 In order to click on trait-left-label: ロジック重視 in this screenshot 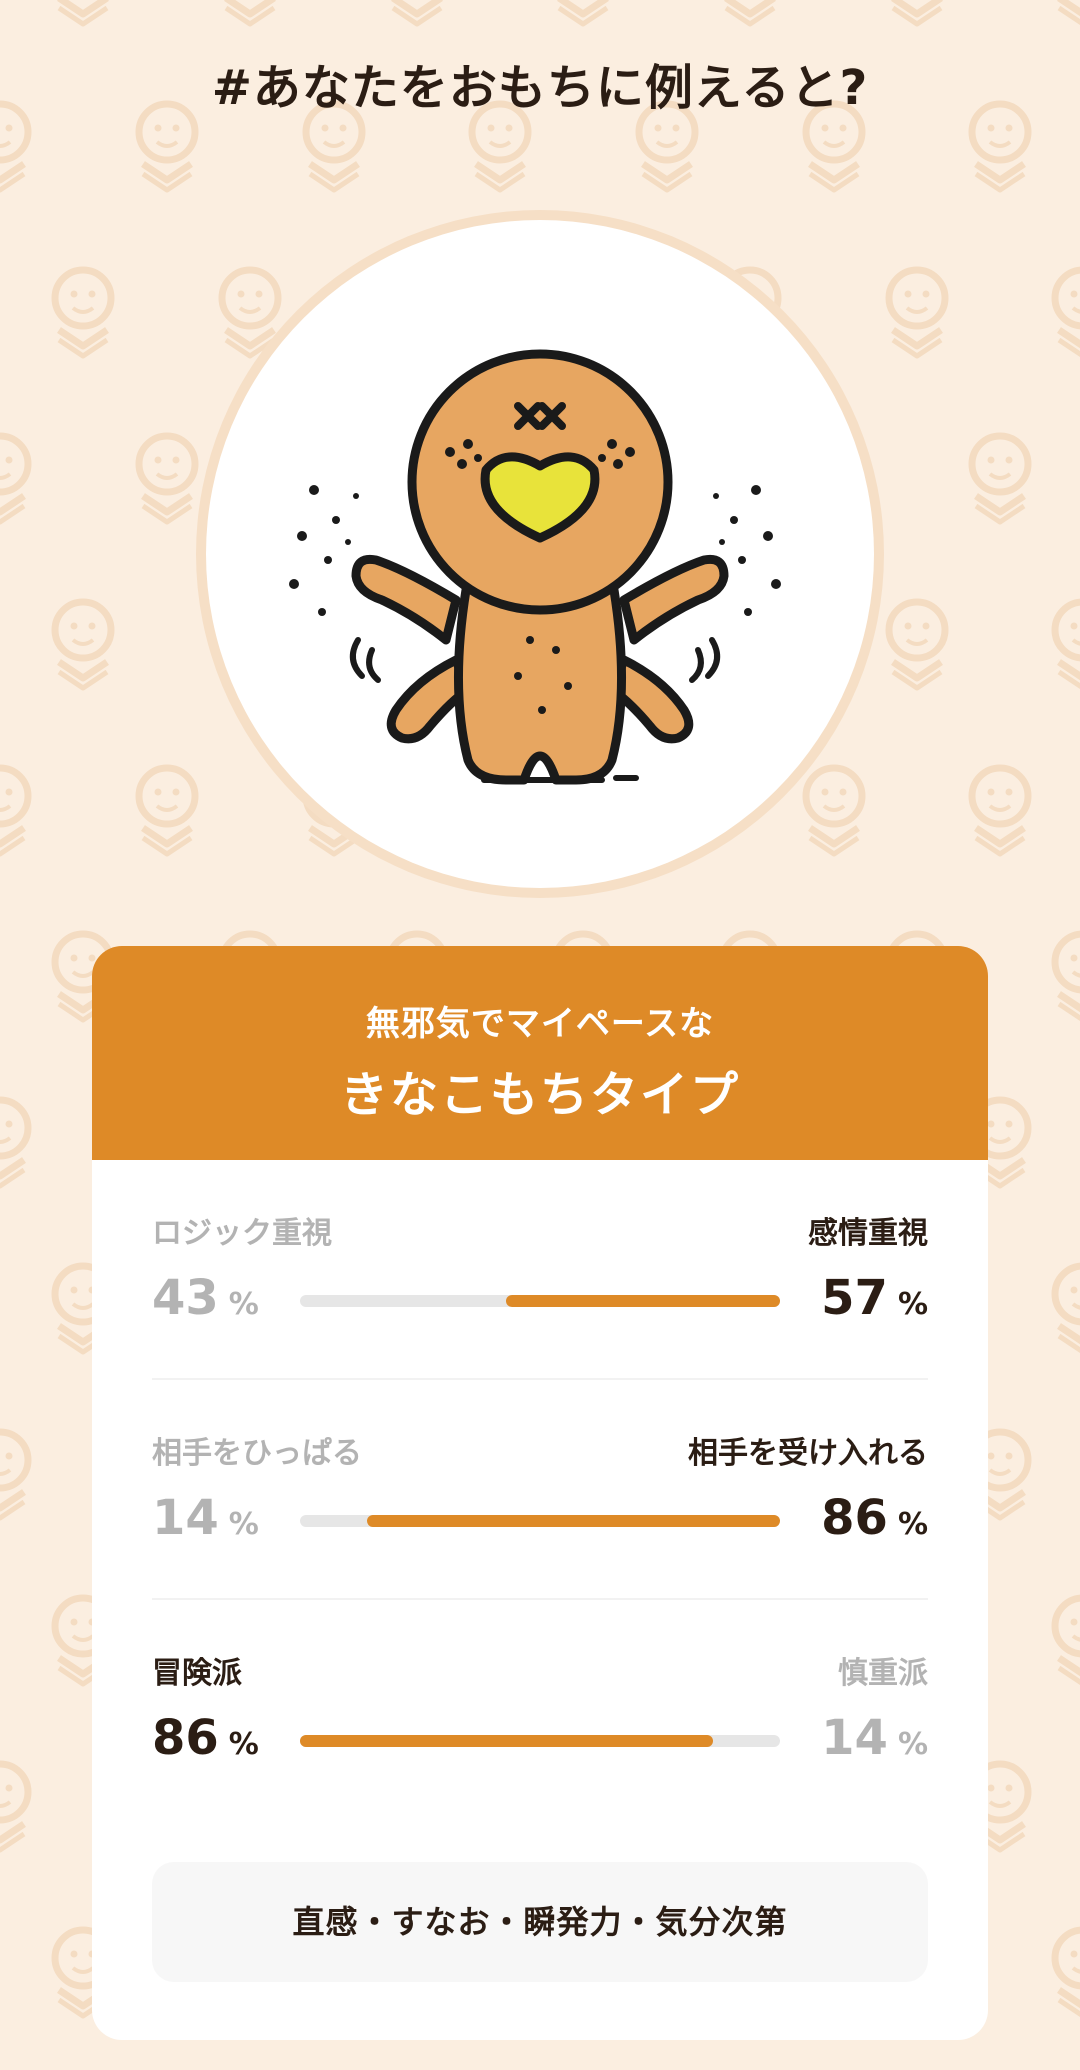, I will do `click(242, 1233)`.